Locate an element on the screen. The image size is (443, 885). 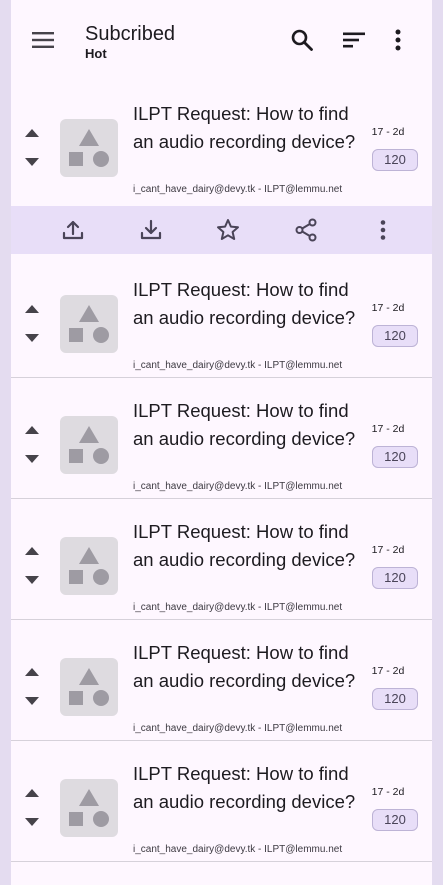
star-icon is located at coordinates (228, 229).